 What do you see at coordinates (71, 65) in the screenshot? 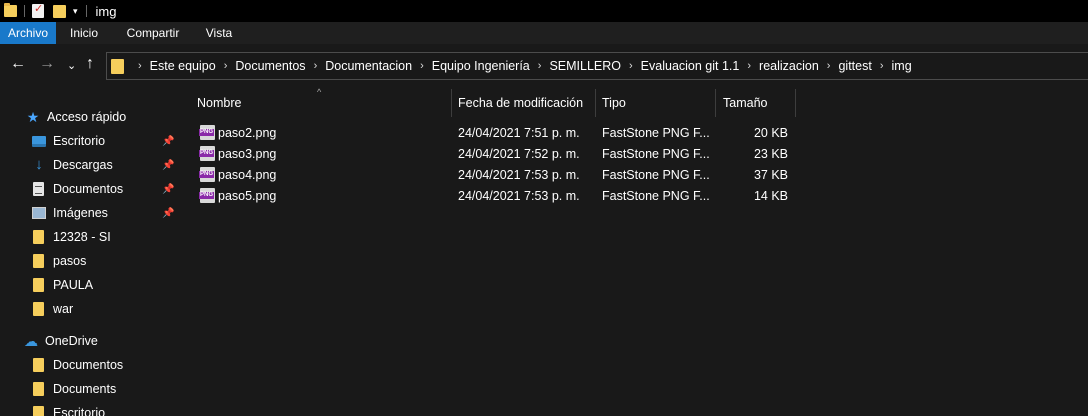
I see `recent-locations-chevron-down-icon: ⌄` at bounding box center [71, 65].